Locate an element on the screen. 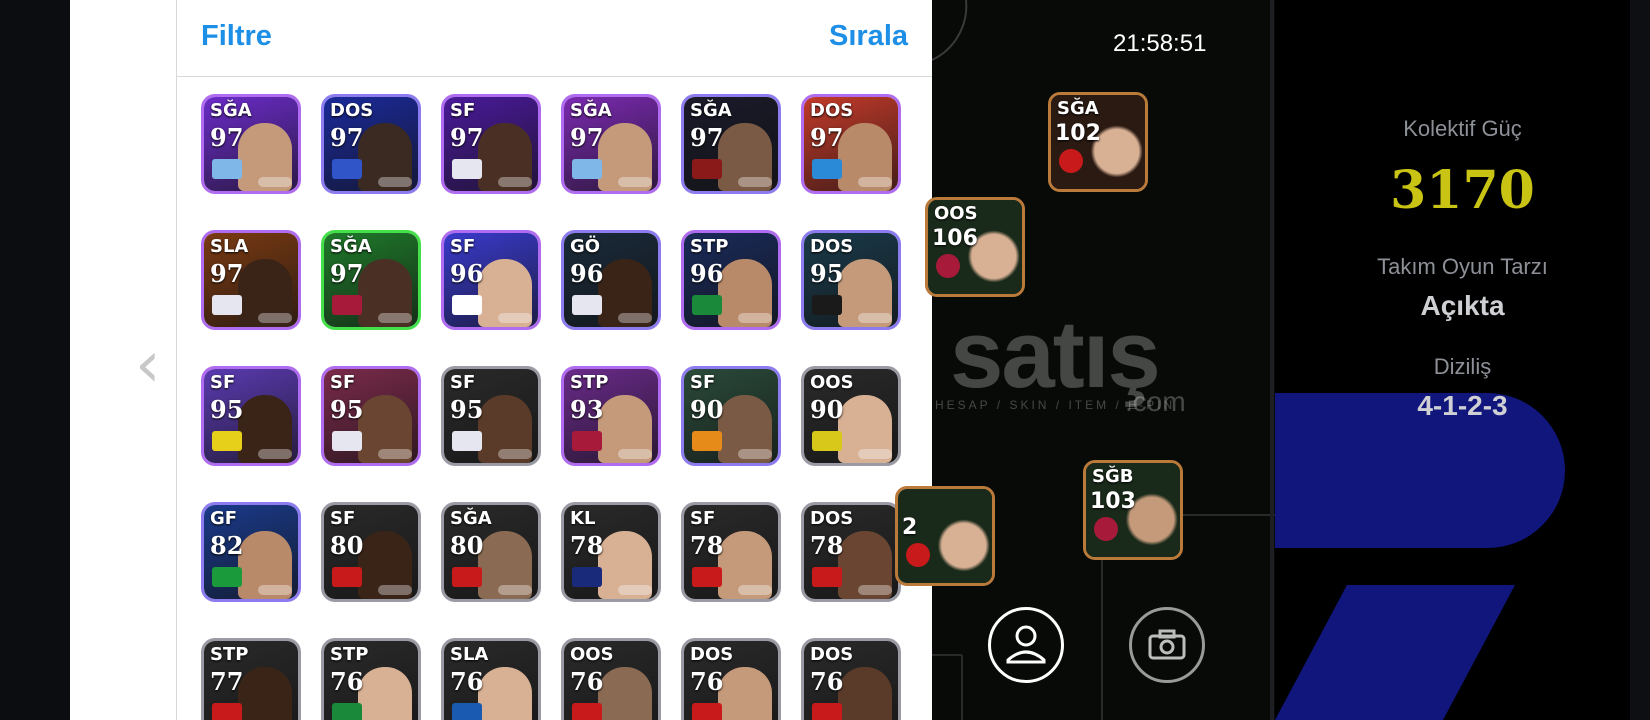  pitch-player-card: 2 is located at coordinates (945, 536).